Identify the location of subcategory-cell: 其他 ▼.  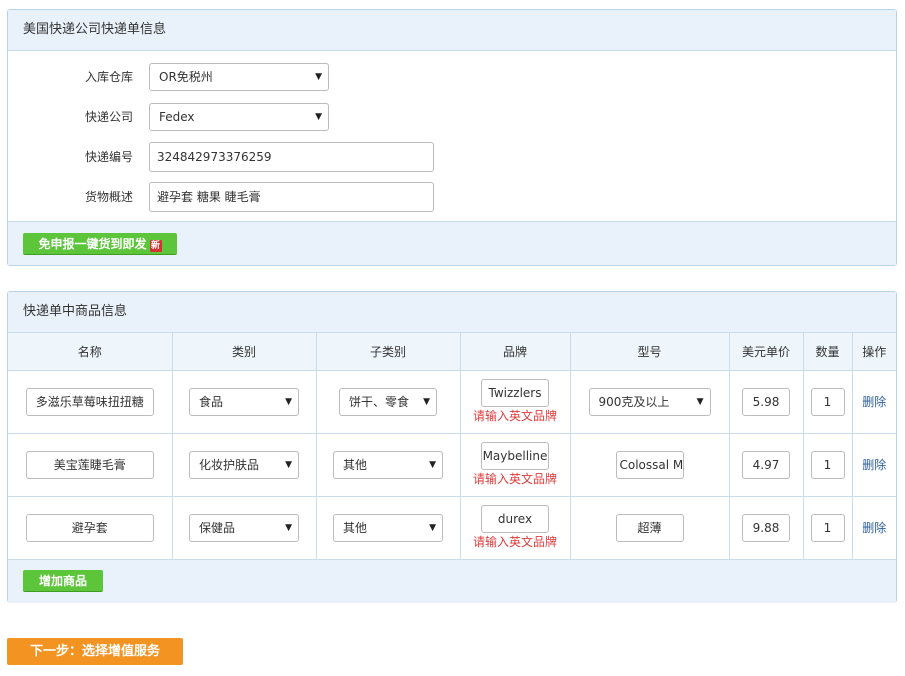
(388, 528).